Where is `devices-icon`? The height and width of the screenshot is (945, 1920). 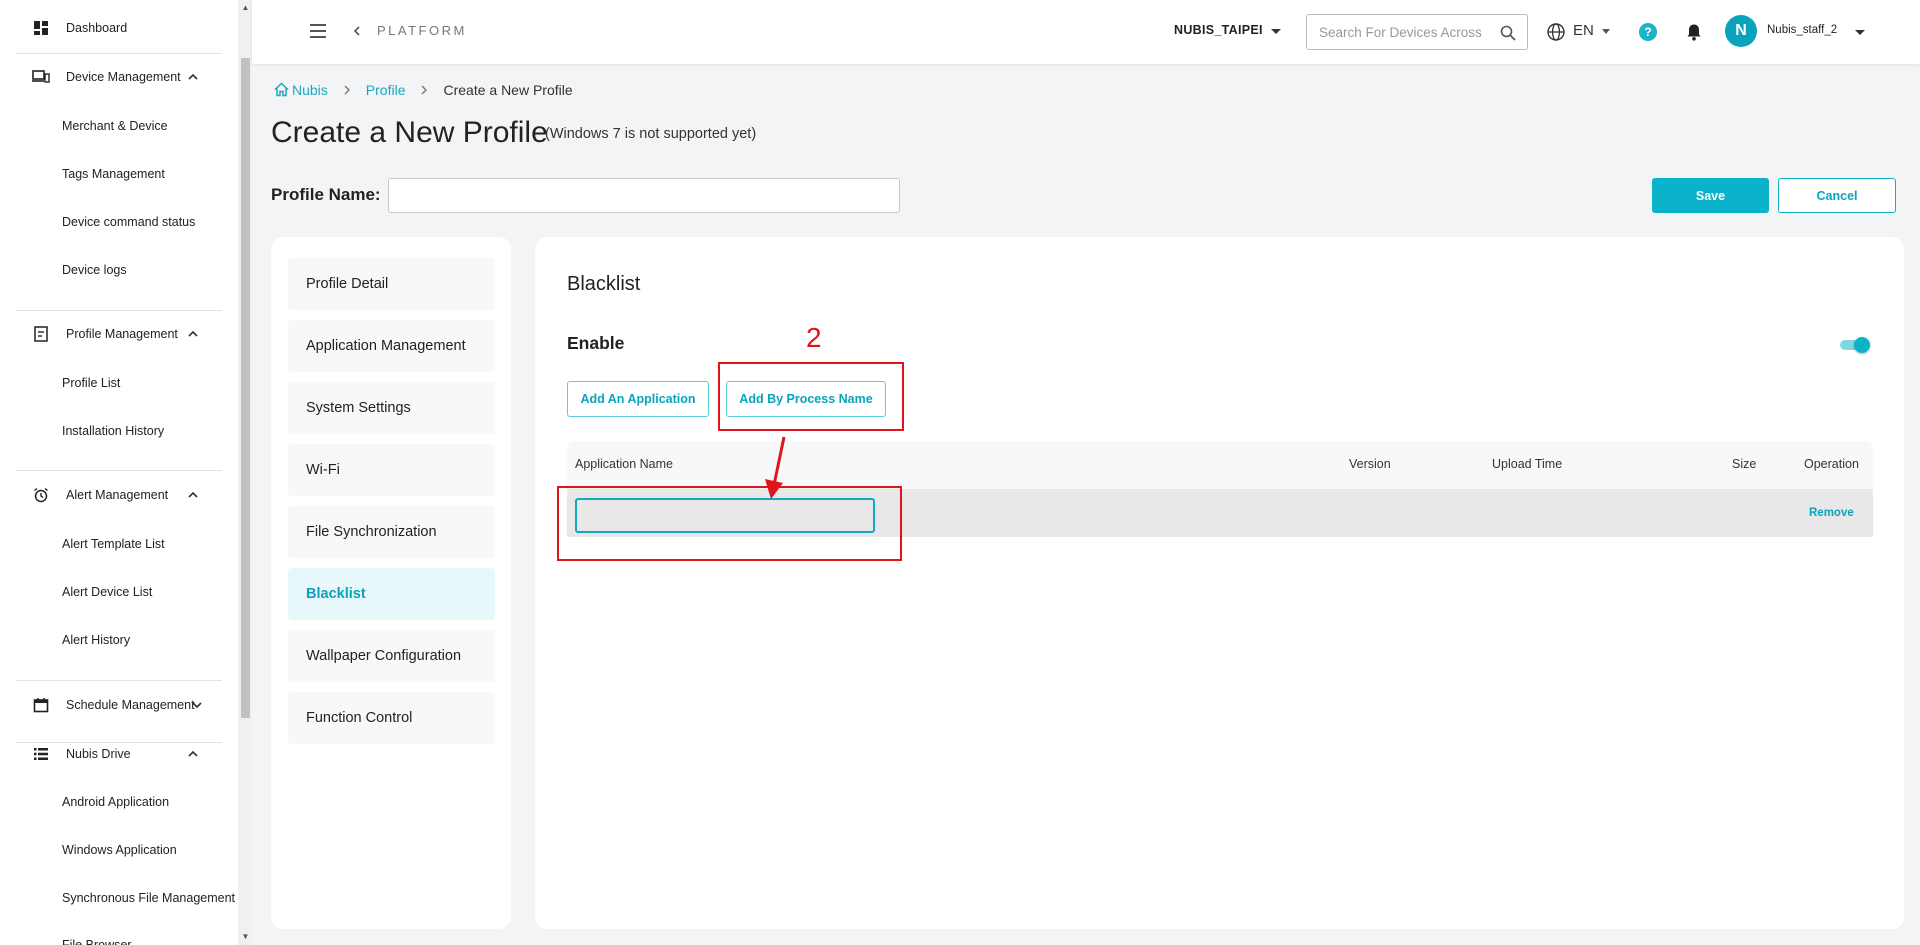 devices-icon is located at coordinates (41, 77).